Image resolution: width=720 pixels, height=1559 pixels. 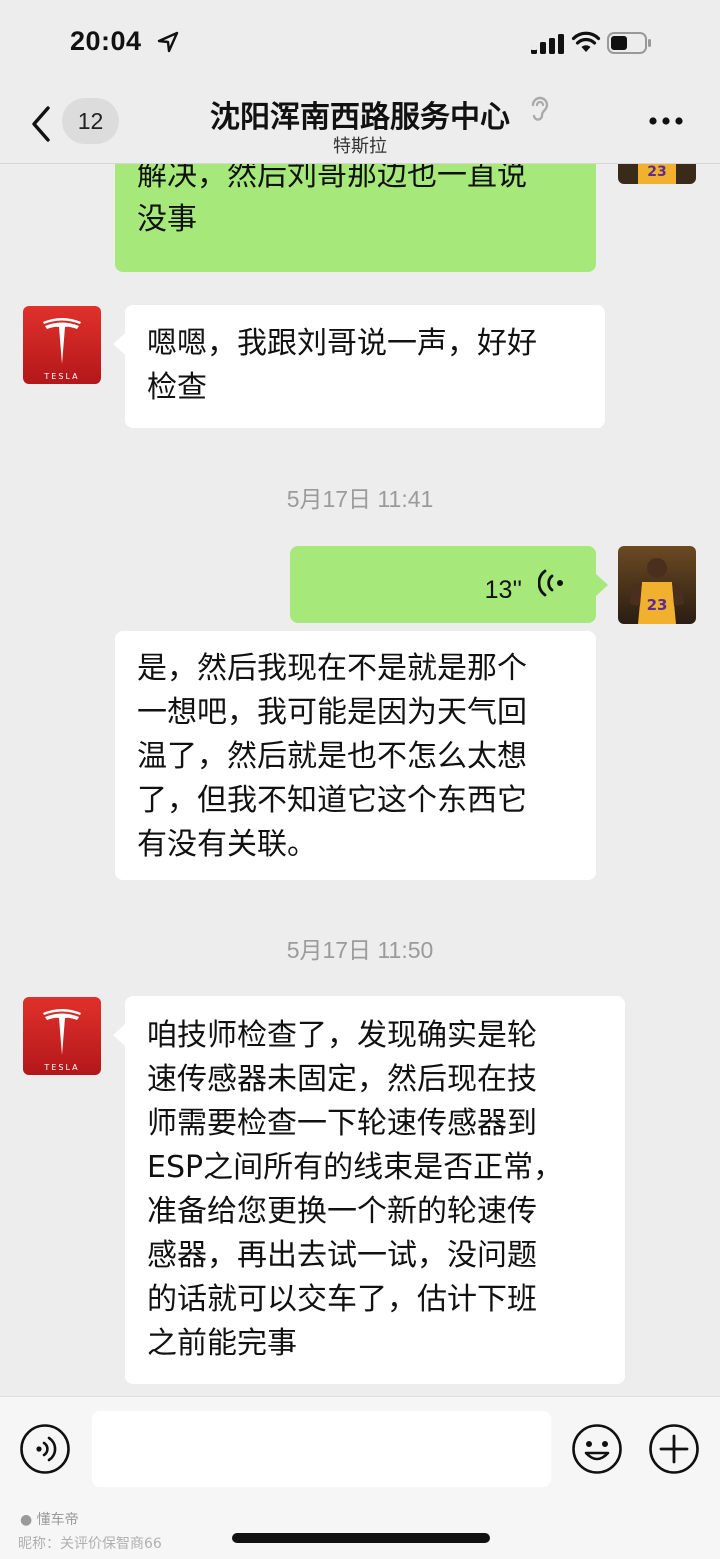 What do you see at coordinates (90, 1544) in the screenshot?
I see `watermark-nickname: 昵称：关评价保智商66` at bounding box center [90, 1544].